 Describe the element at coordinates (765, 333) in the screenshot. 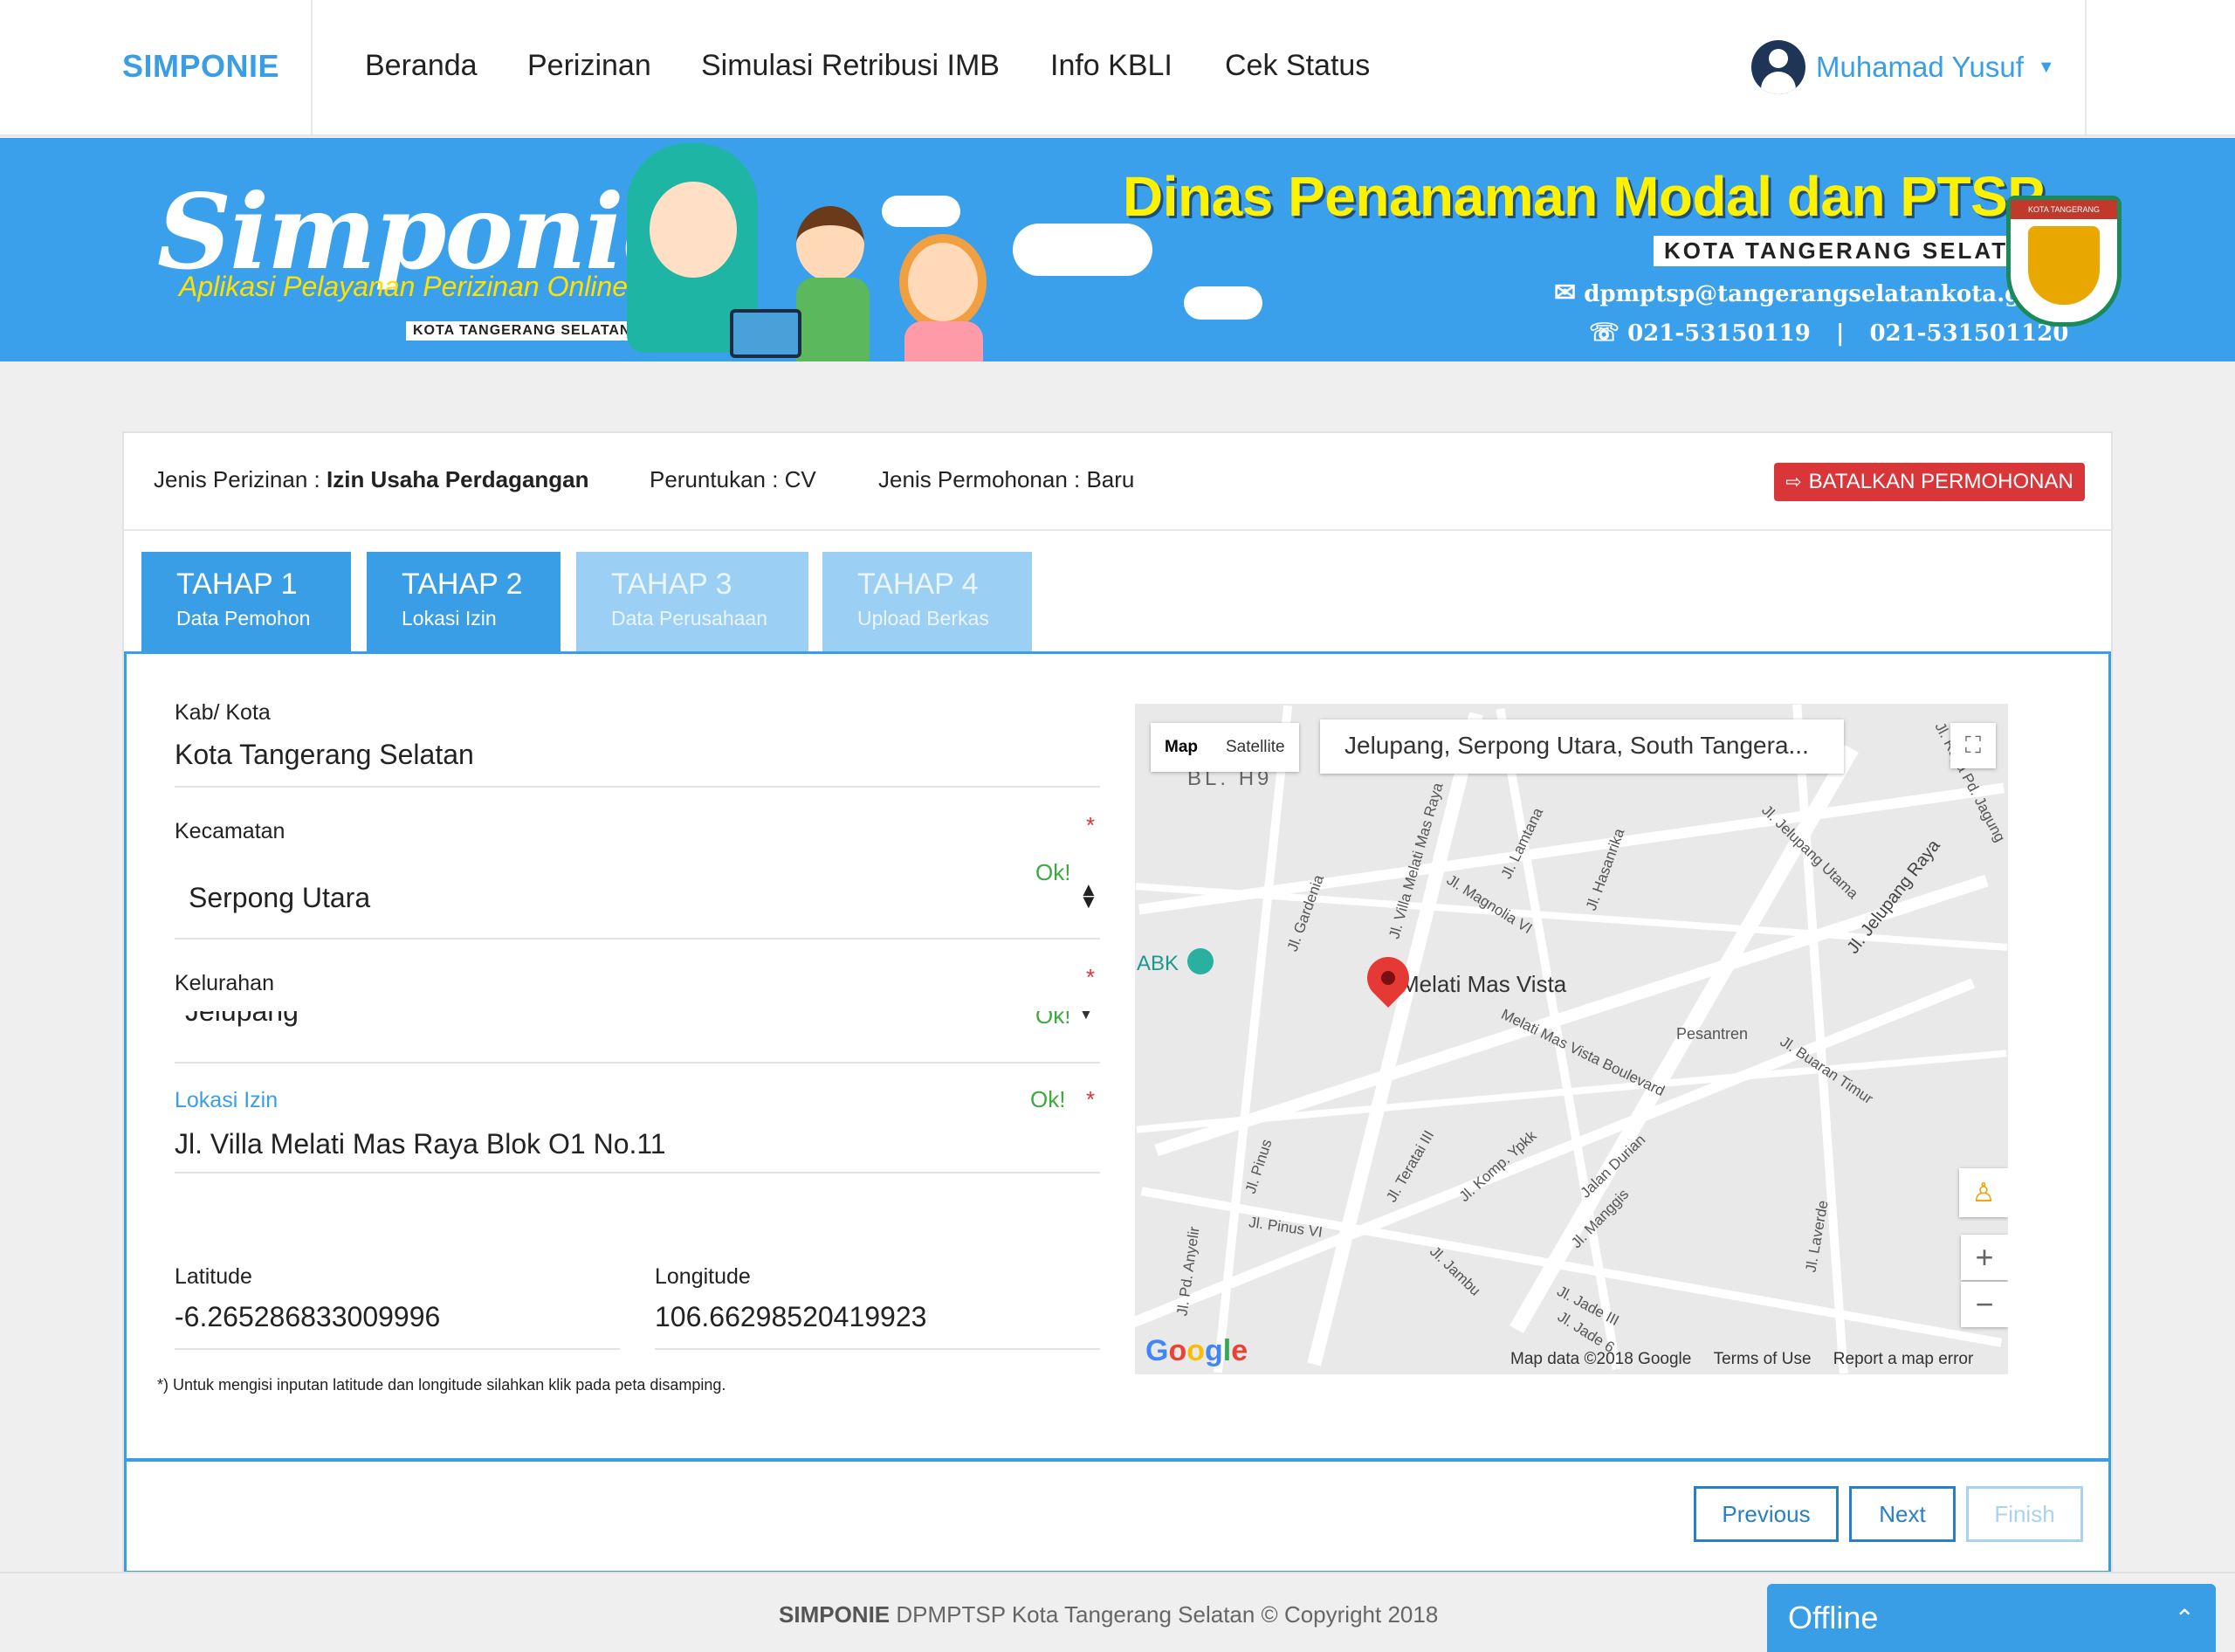

I see `tablet-illustration` at that location.